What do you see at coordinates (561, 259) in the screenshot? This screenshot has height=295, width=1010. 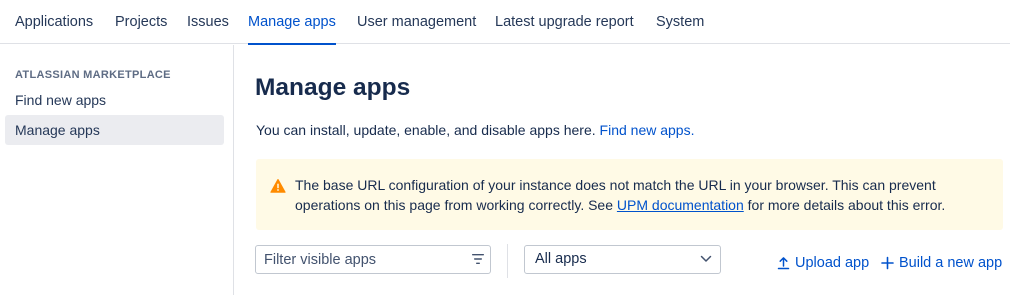 I see `app-type-select-value: All apps` at bounding box center [561, 259].